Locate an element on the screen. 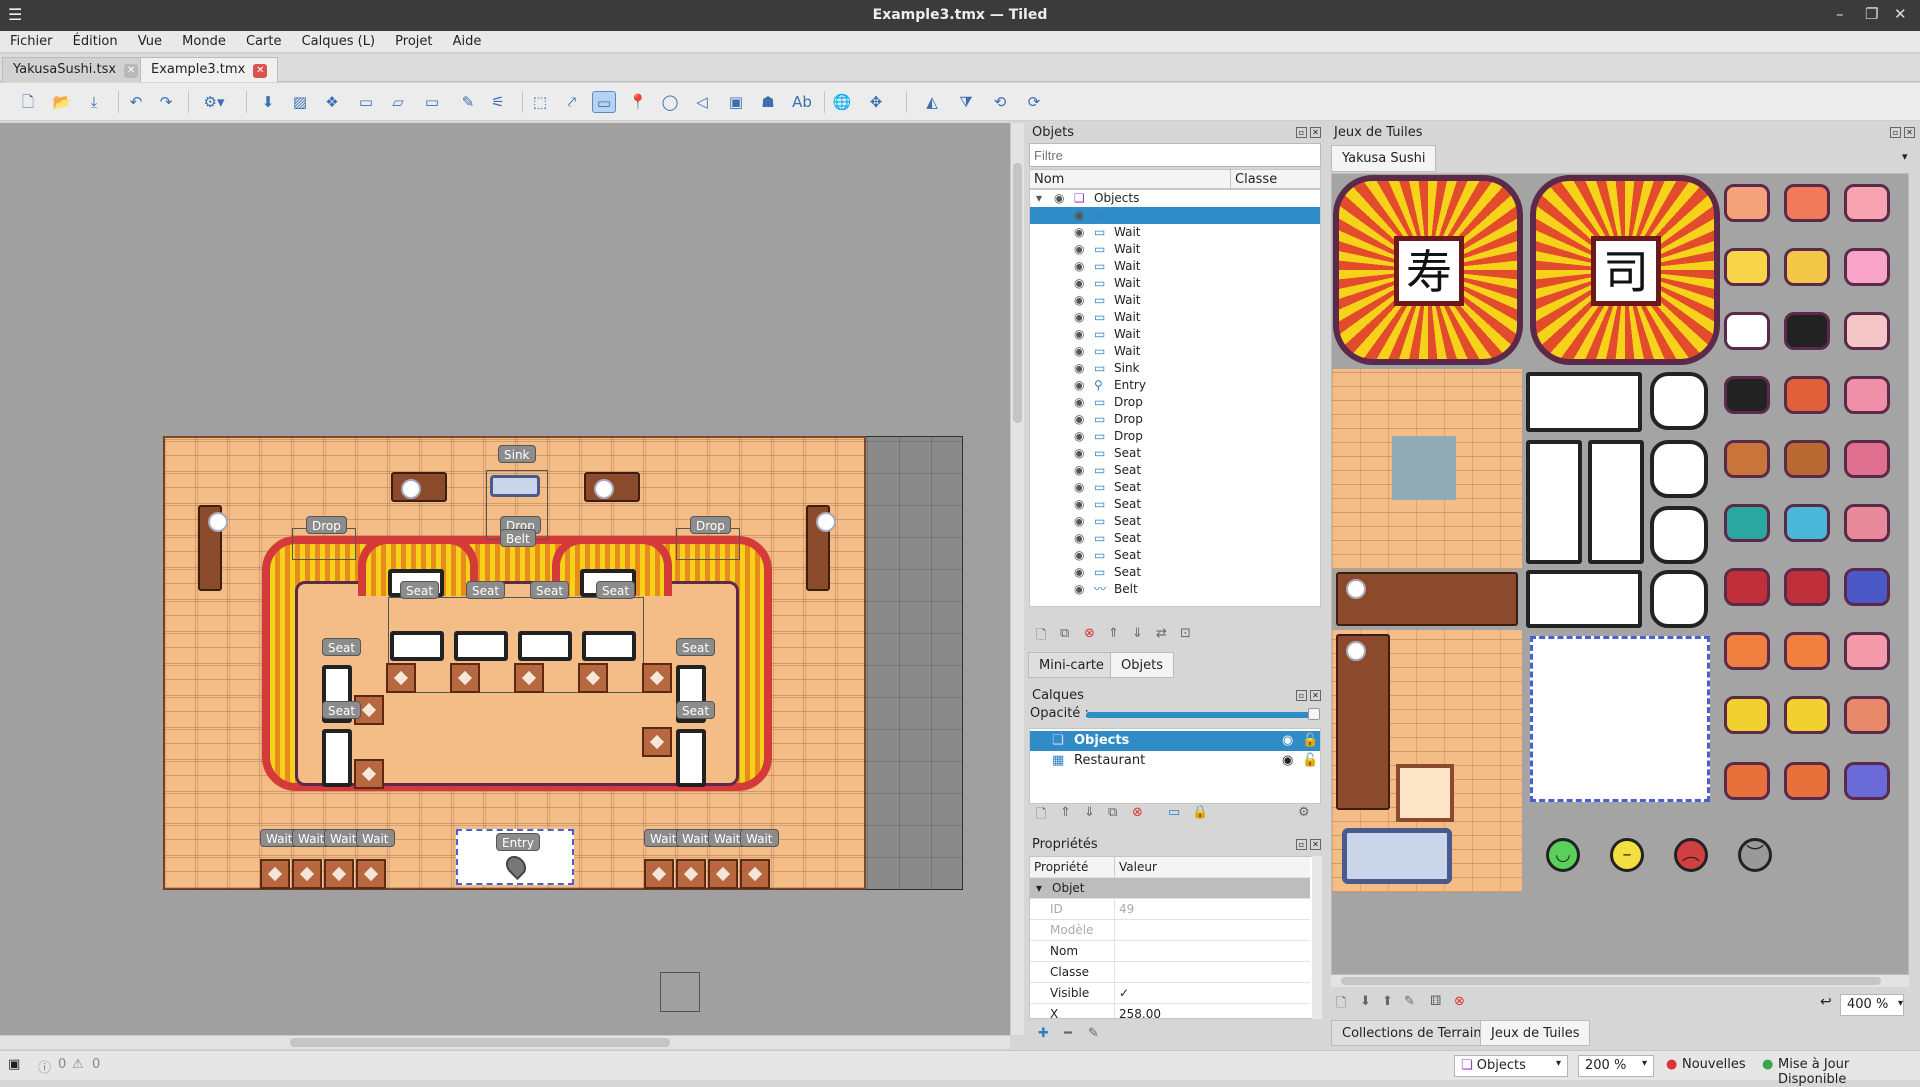 Image resolution: width=1920 pixels, height=1087 pixels. layer-row-restaurant: ▦ Restaurant ◉ 🔓 is located at coordinates (1175, 761).